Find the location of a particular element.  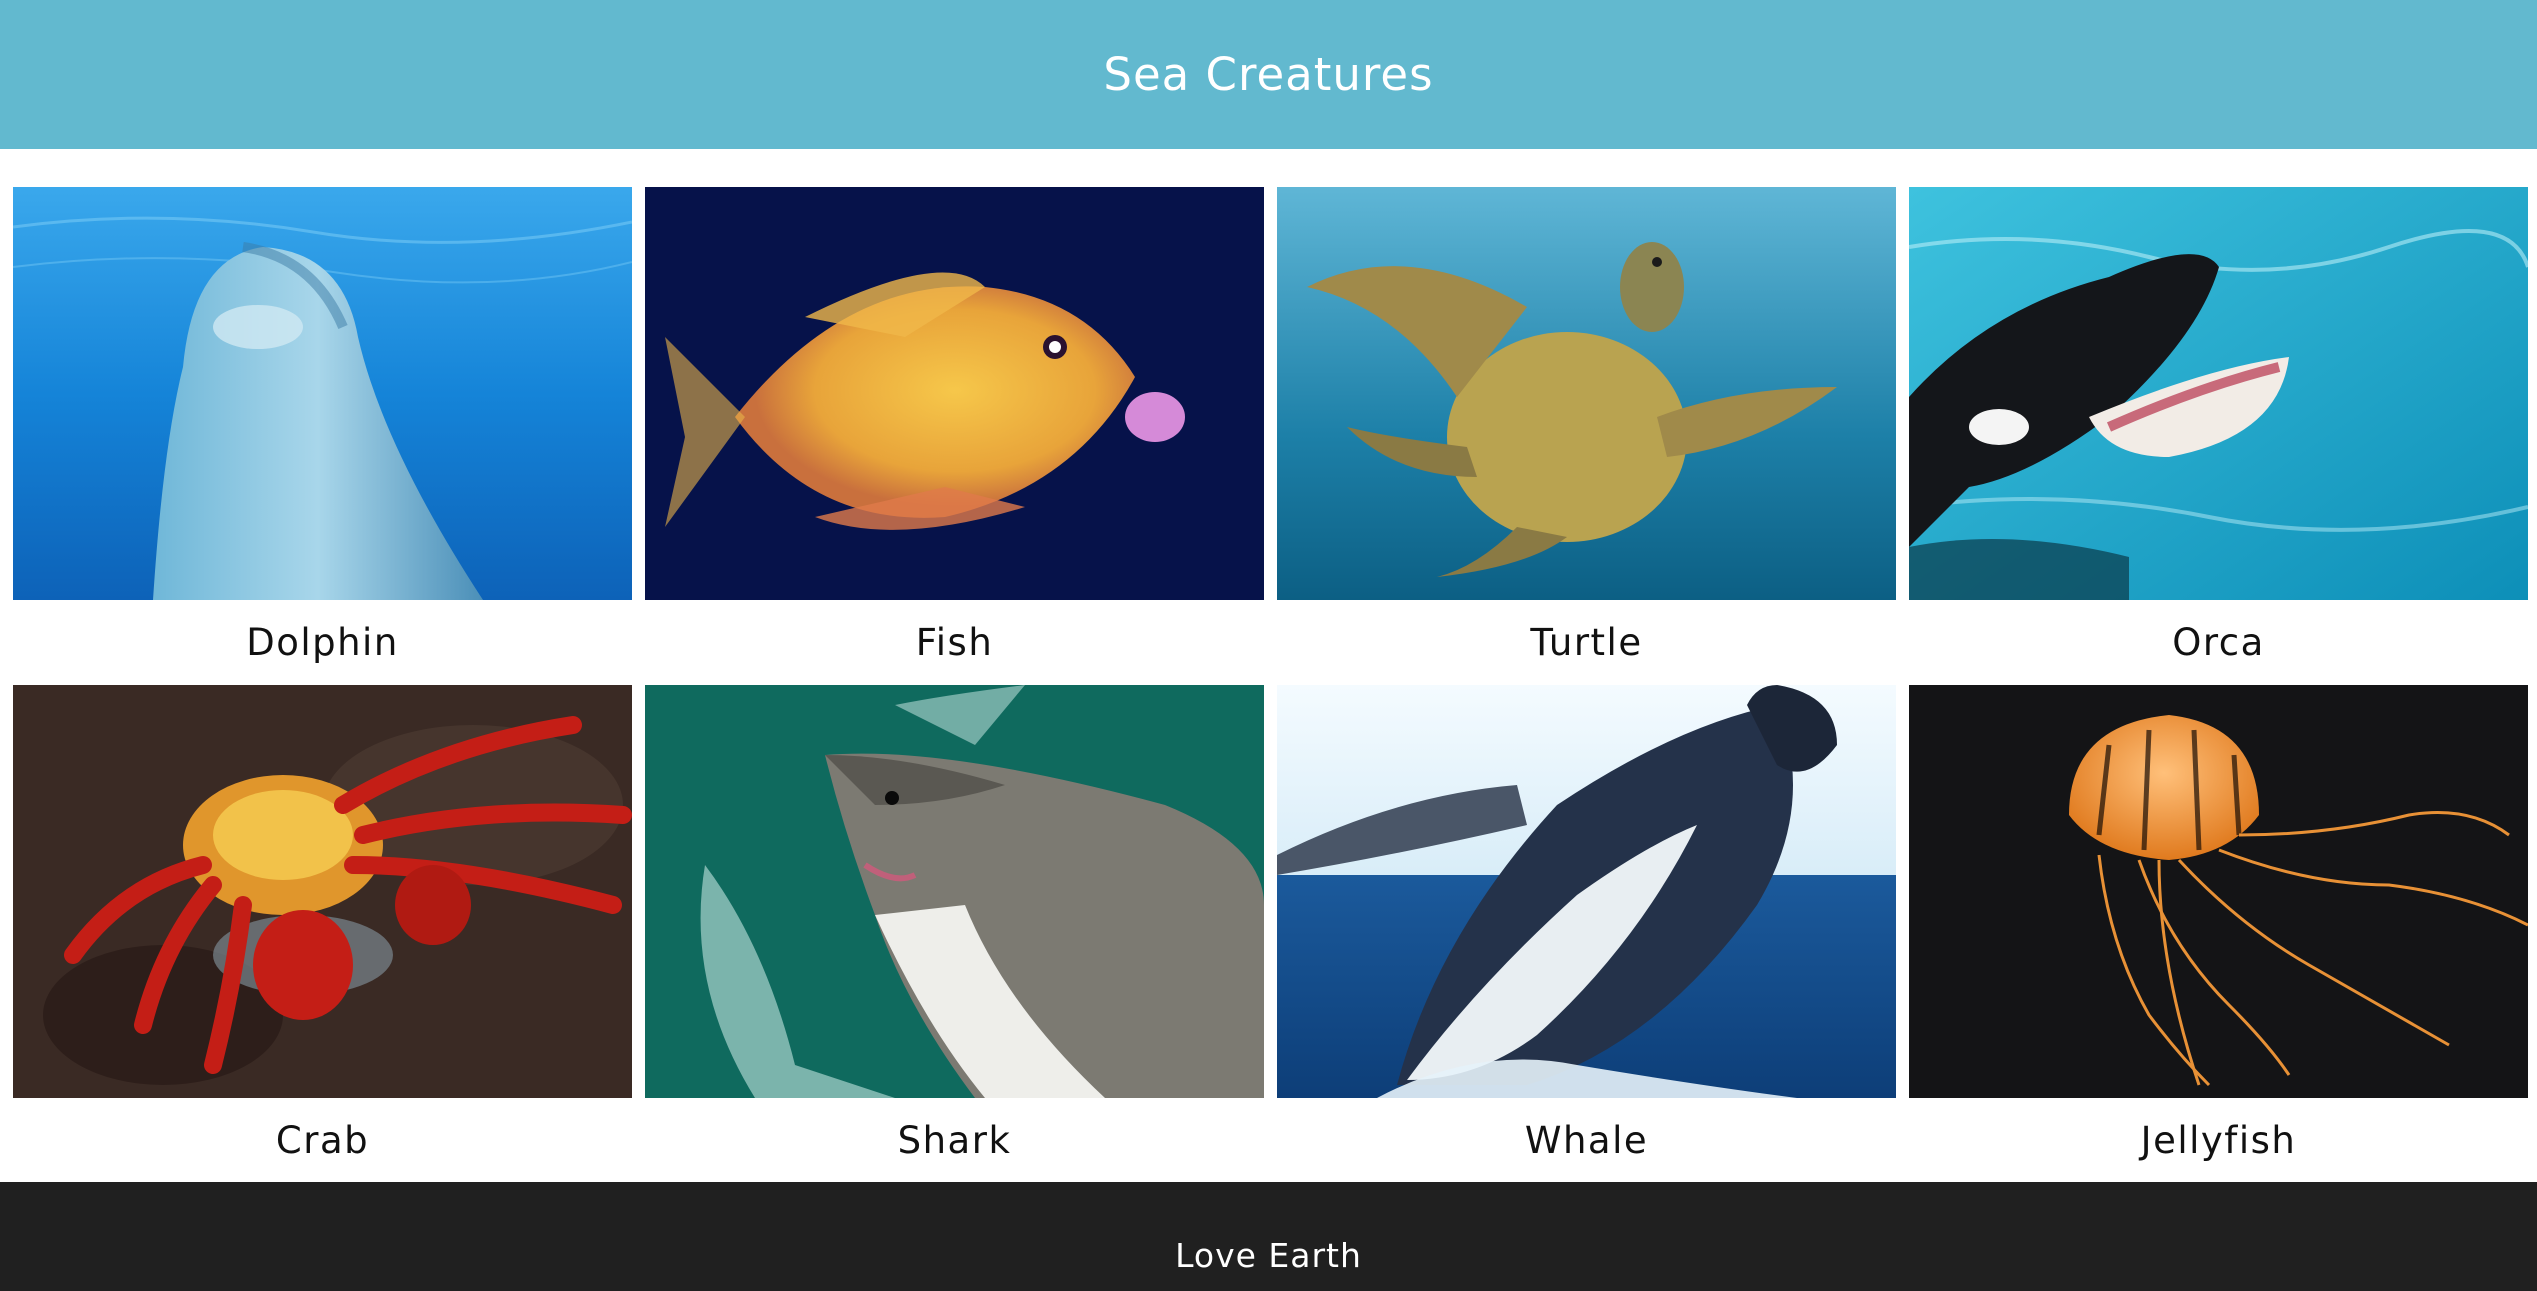

orca-photo is located at coordinates (2218, 393).